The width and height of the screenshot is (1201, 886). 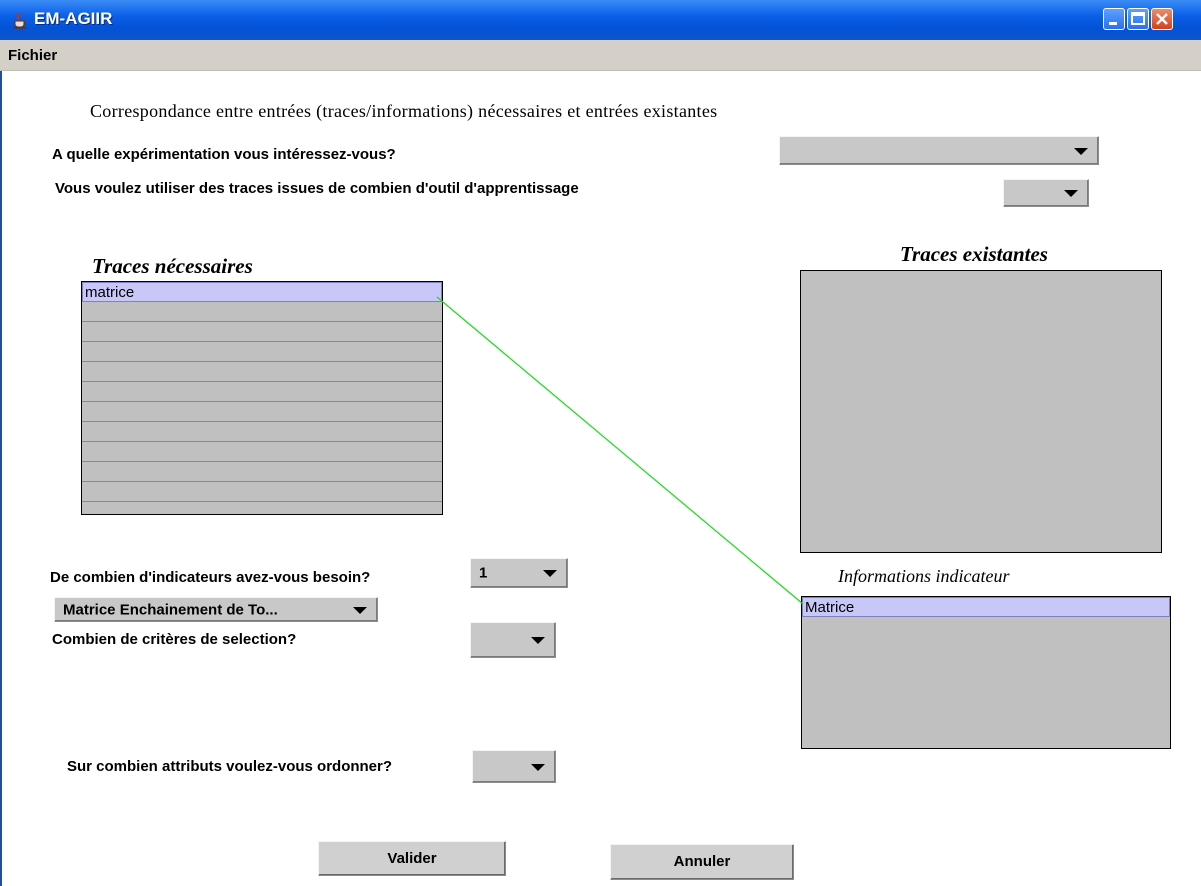 I want to click on minimize-button, so click(x=1114, y=19).